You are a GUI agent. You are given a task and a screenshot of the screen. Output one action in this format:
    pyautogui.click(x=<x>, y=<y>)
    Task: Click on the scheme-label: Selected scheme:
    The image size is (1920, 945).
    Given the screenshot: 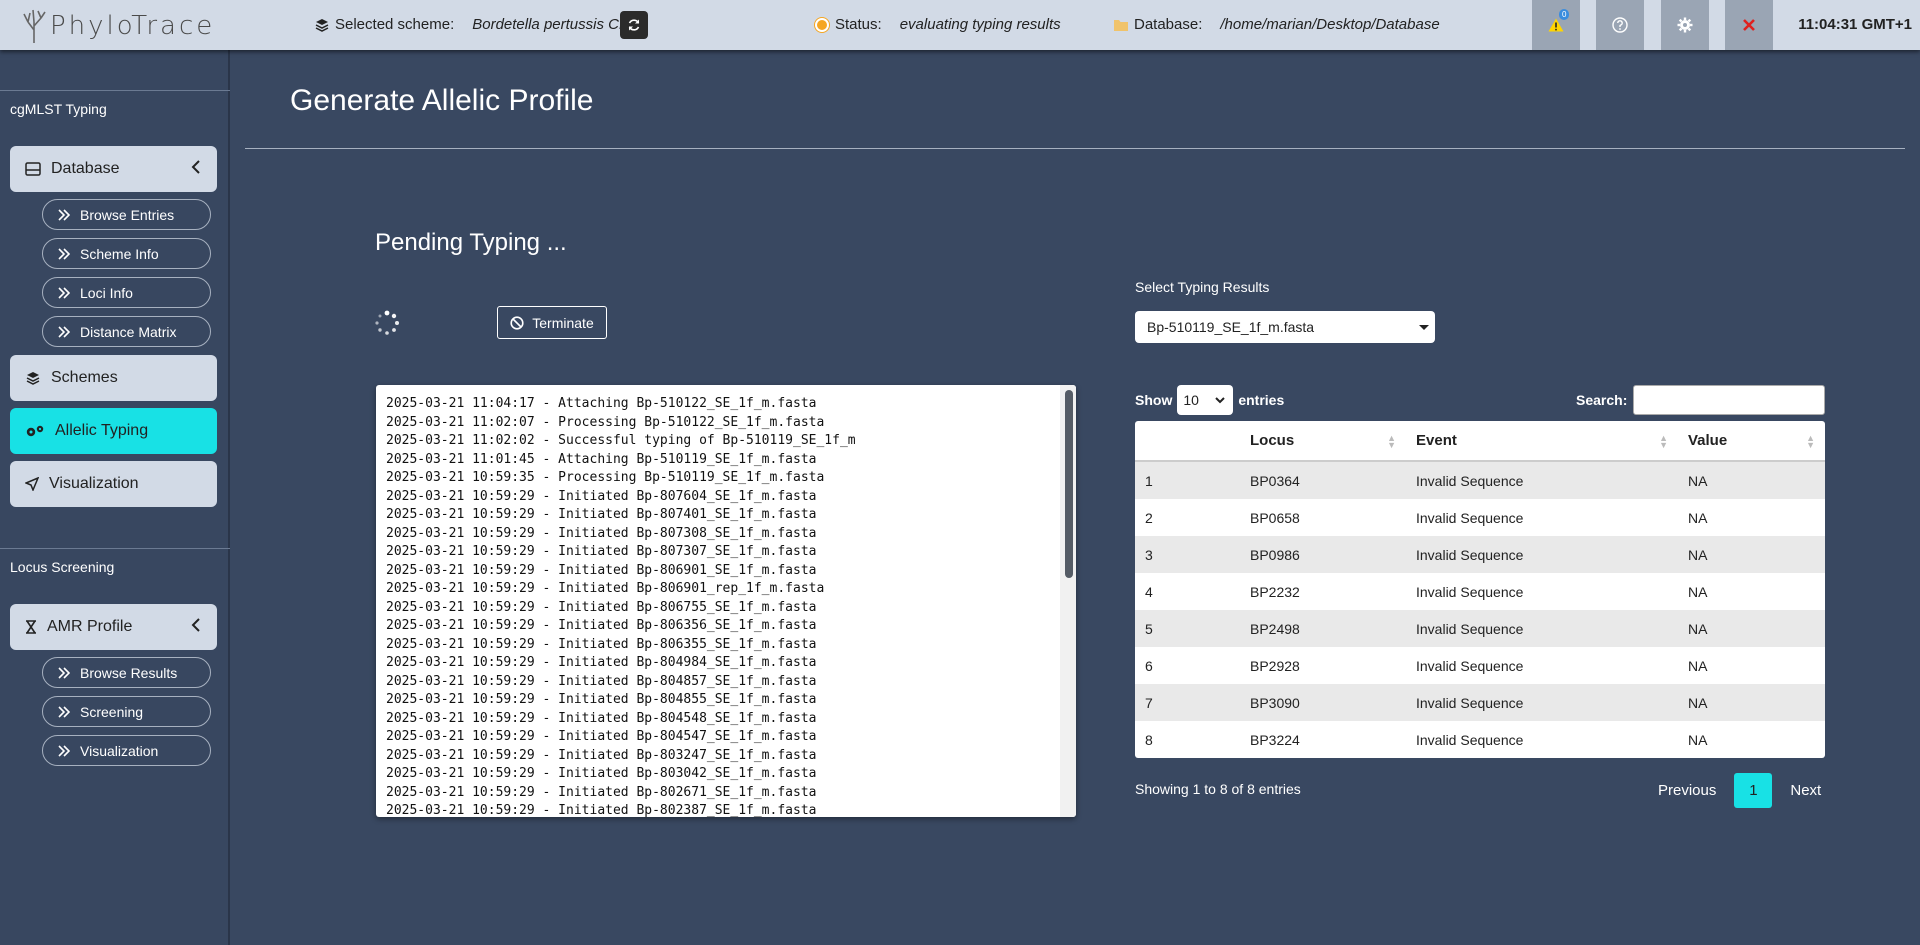 What is the action you would take?
    pyautogui.click(x=395, y=24)
    